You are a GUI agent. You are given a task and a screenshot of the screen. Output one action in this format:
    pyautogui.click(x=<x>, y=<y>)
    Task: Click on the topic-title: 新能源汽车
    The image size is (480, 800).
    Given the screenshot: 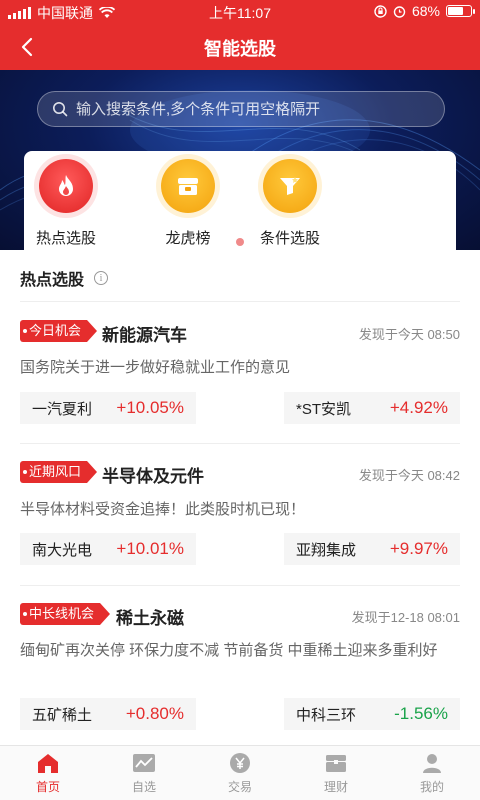 What is the action you would take?
    pyautogui.click(x=144, y=335)
    